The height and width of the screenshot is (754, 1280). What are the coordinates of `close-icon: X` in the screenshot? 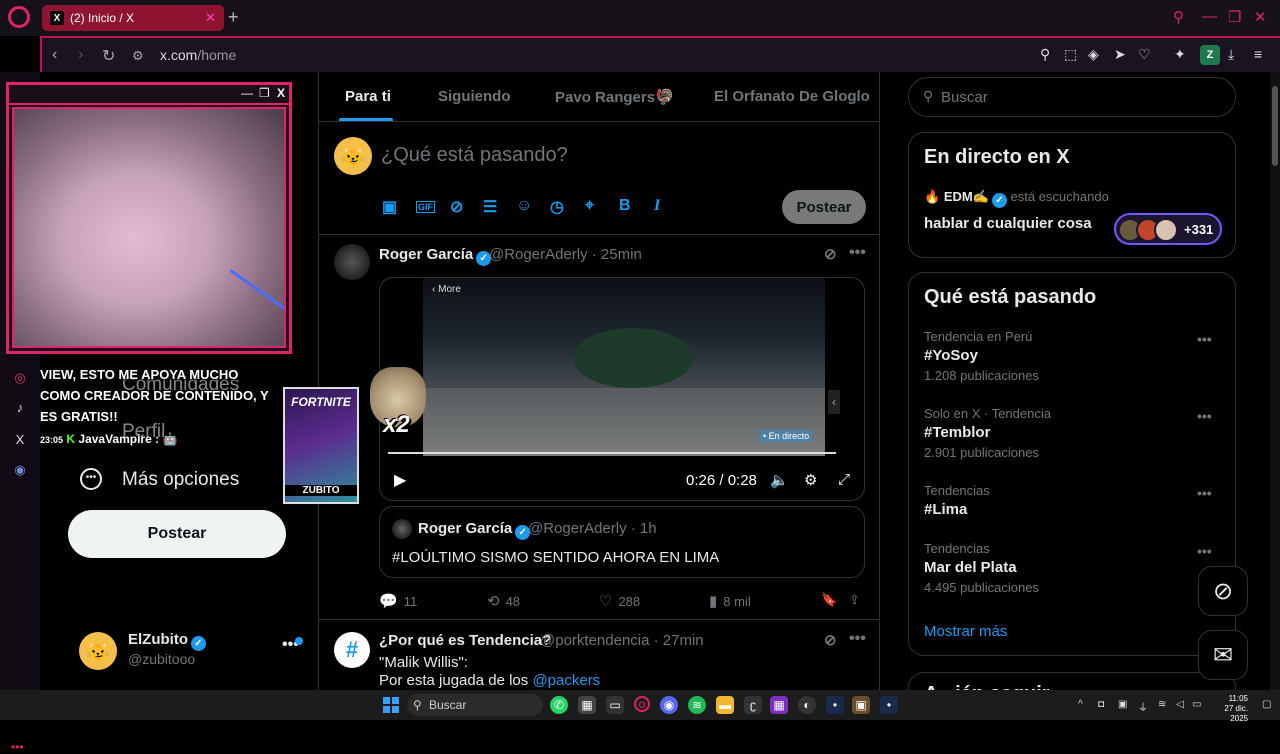 It's located at (281, 93).